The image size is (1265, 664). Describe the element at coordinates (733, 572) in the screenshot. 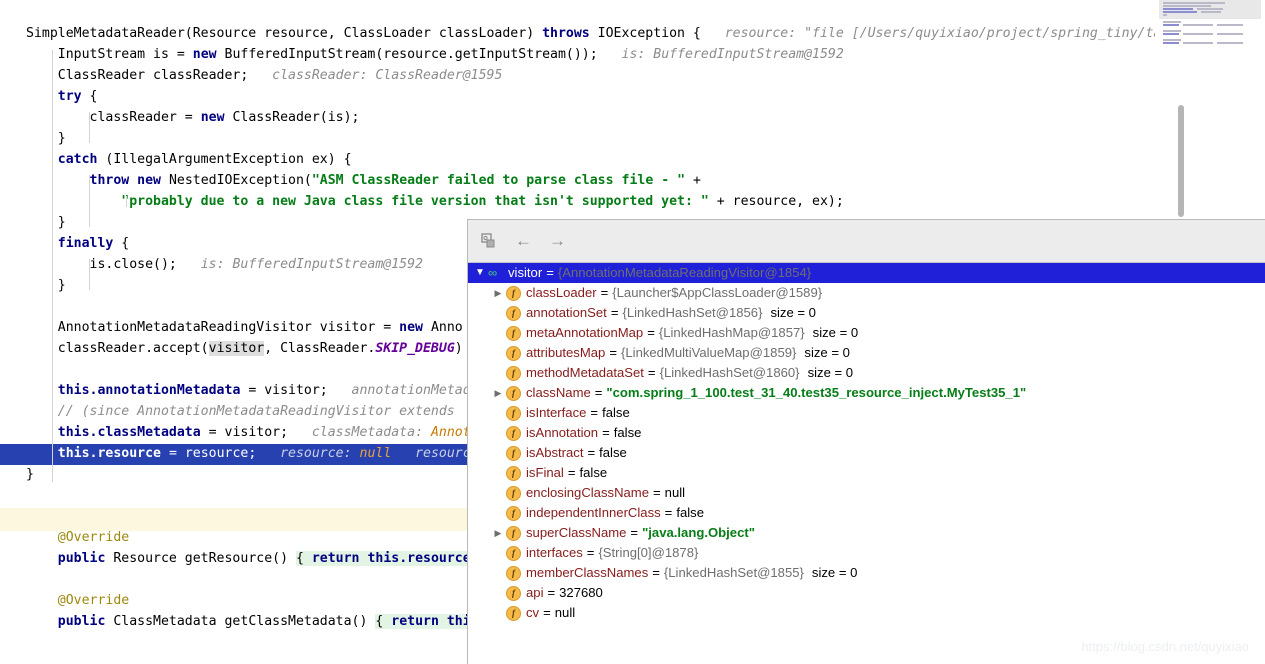

I see `variable-value: {LinkedHashSet@1855}` at that location.